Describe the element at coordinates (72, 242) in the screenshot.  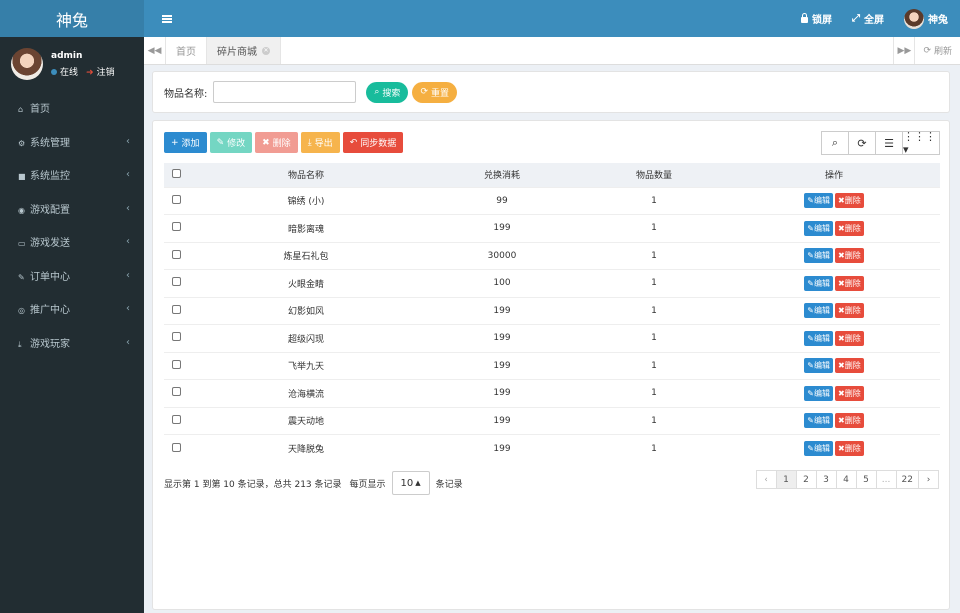
I see `sidebar-item-4: ▭ 游戏发送 ‹` at that location.